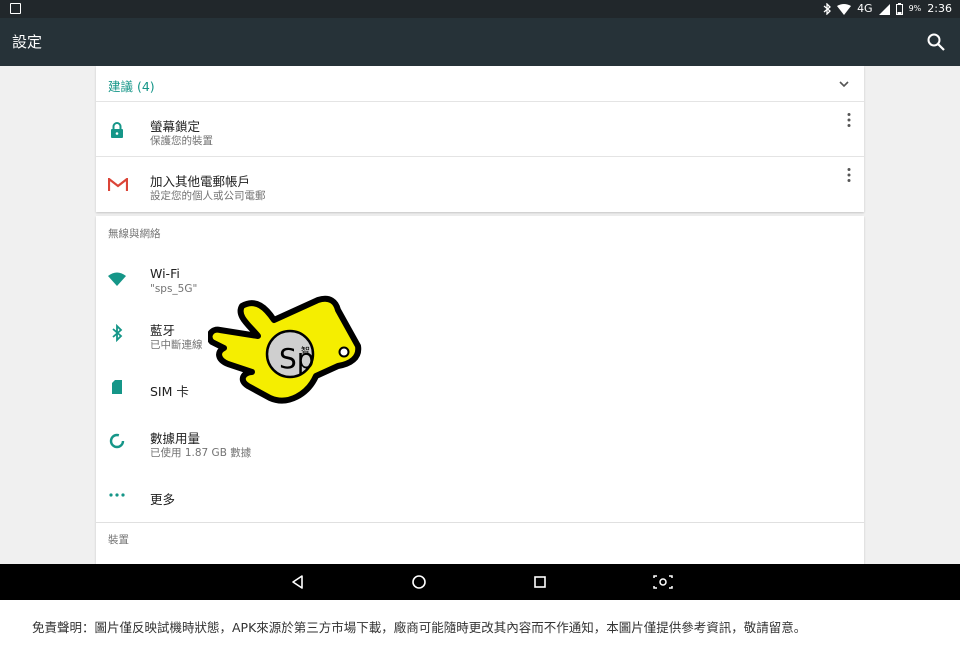 The height and width of the screenshot is (650, 960). Describe the element at coordinates (480, 9) in the screenshot. I see `status-bar: 4G 9% 2:36` at that location.